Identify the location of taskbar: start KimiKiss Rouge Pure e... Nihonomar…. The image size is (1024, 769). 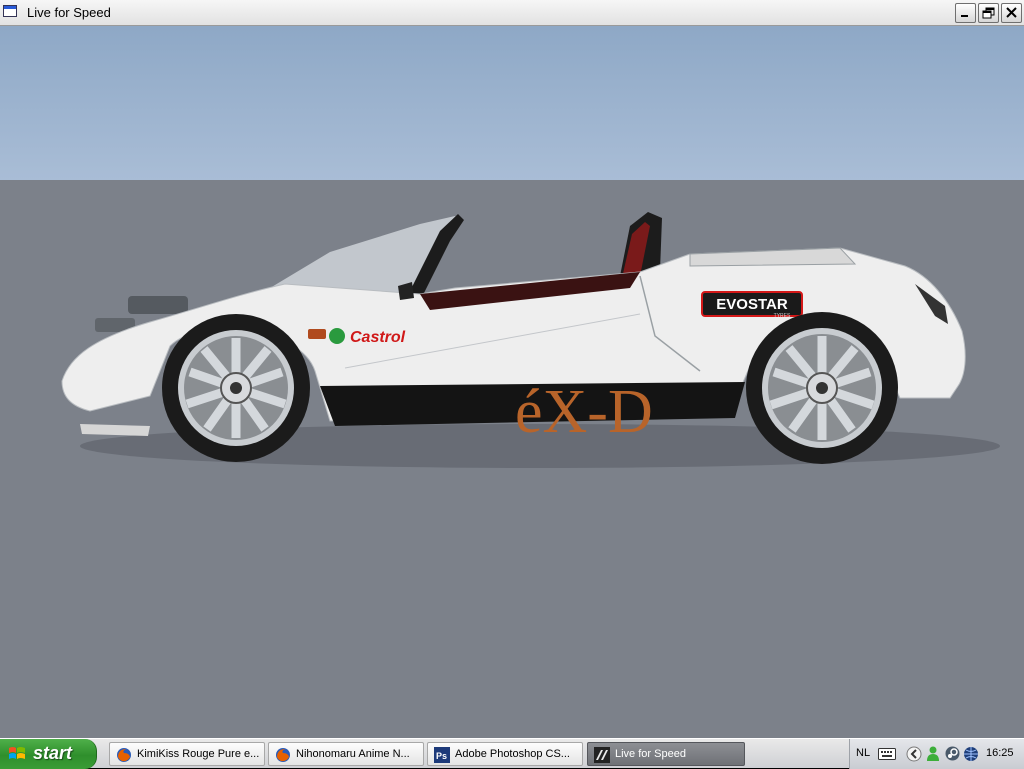
(512, 753).